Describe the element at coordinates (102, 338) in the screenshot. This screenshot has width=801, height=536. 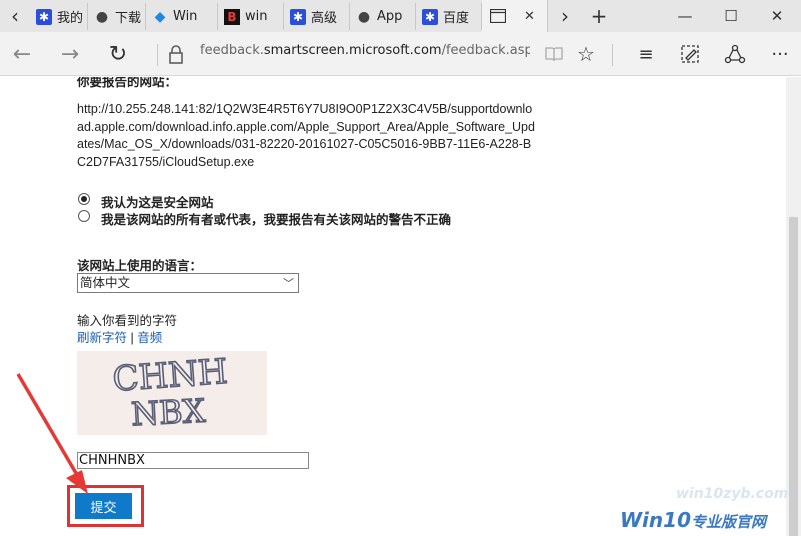
I see `refresh-characters-link: 刷新字符` at that location.